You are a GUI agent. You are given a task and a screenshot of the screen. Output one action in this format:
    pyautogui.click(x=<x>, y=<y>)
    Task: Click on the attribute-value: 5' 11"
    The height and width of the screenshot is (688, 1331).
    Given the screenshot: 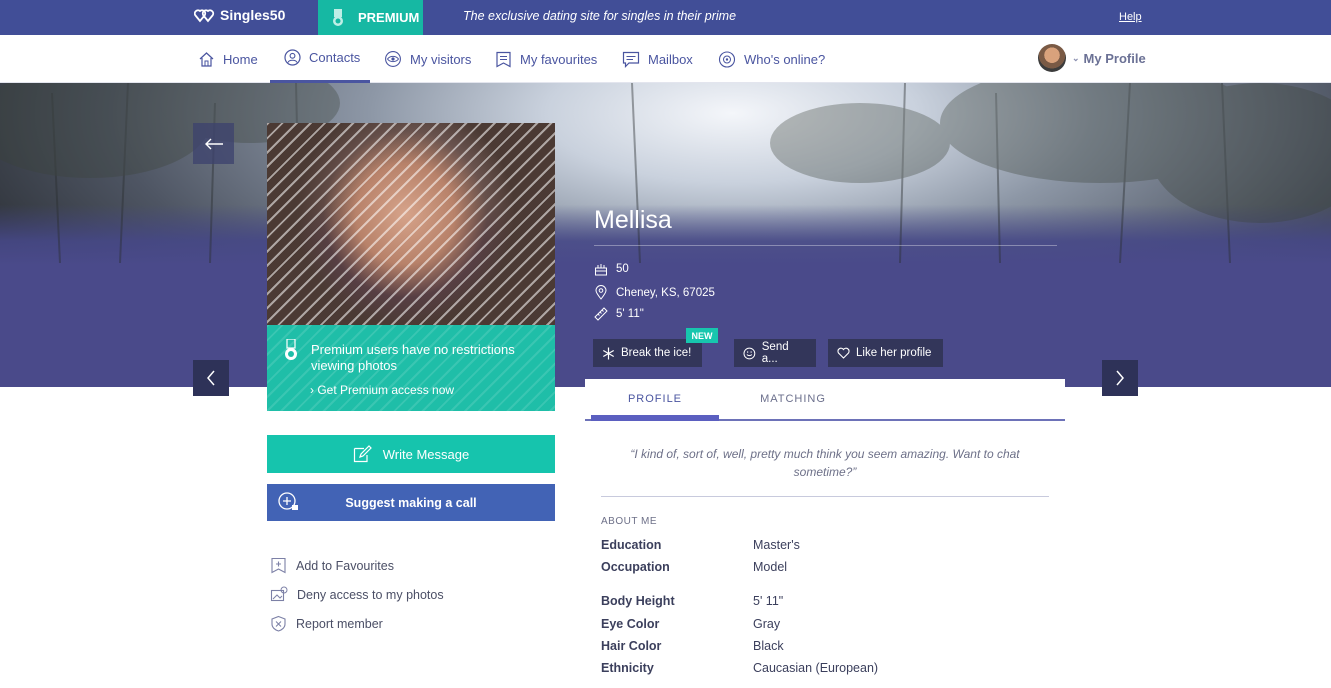 What is the action you would take?
    pyautogui.click(x=768, y=601)
    